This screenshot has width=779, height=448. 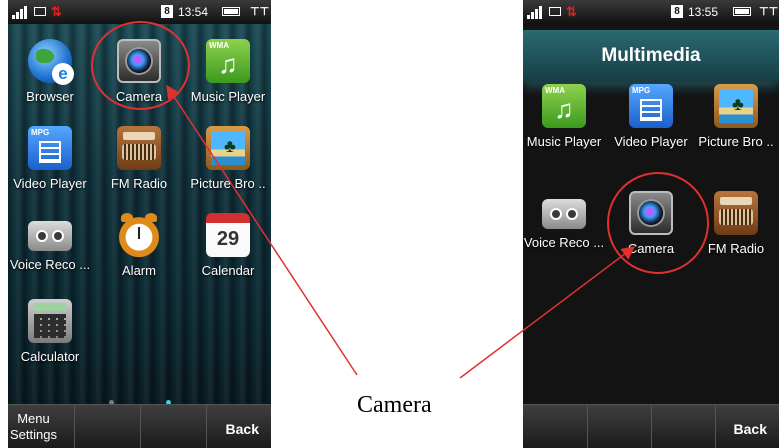 I want to click on status-bar: ⇅ 8 13:54 ⊤⊤, so click(x=139, y=12).